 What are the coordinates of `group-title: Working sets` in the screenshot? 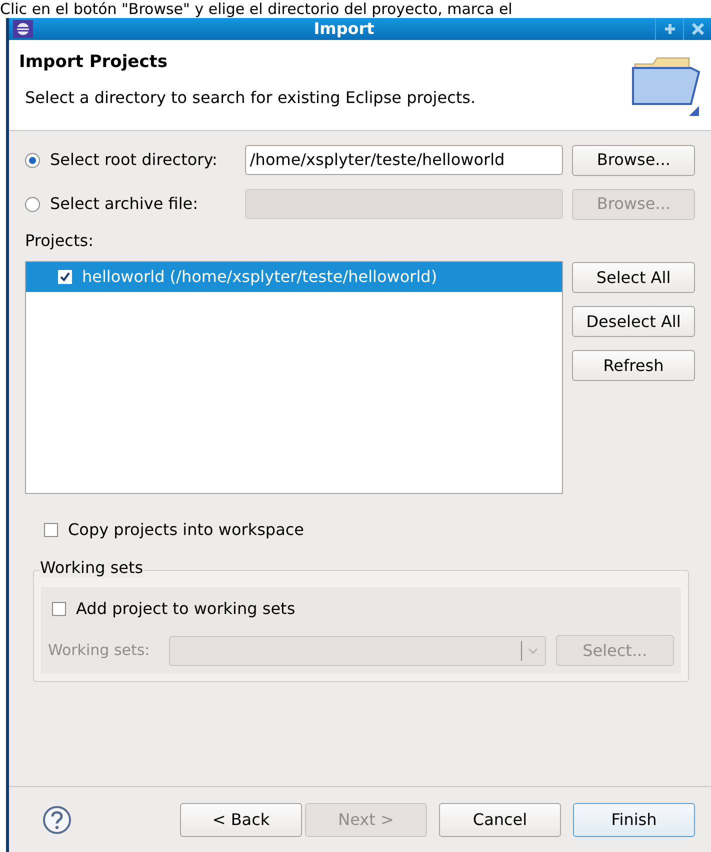 It's located at (91, 568).